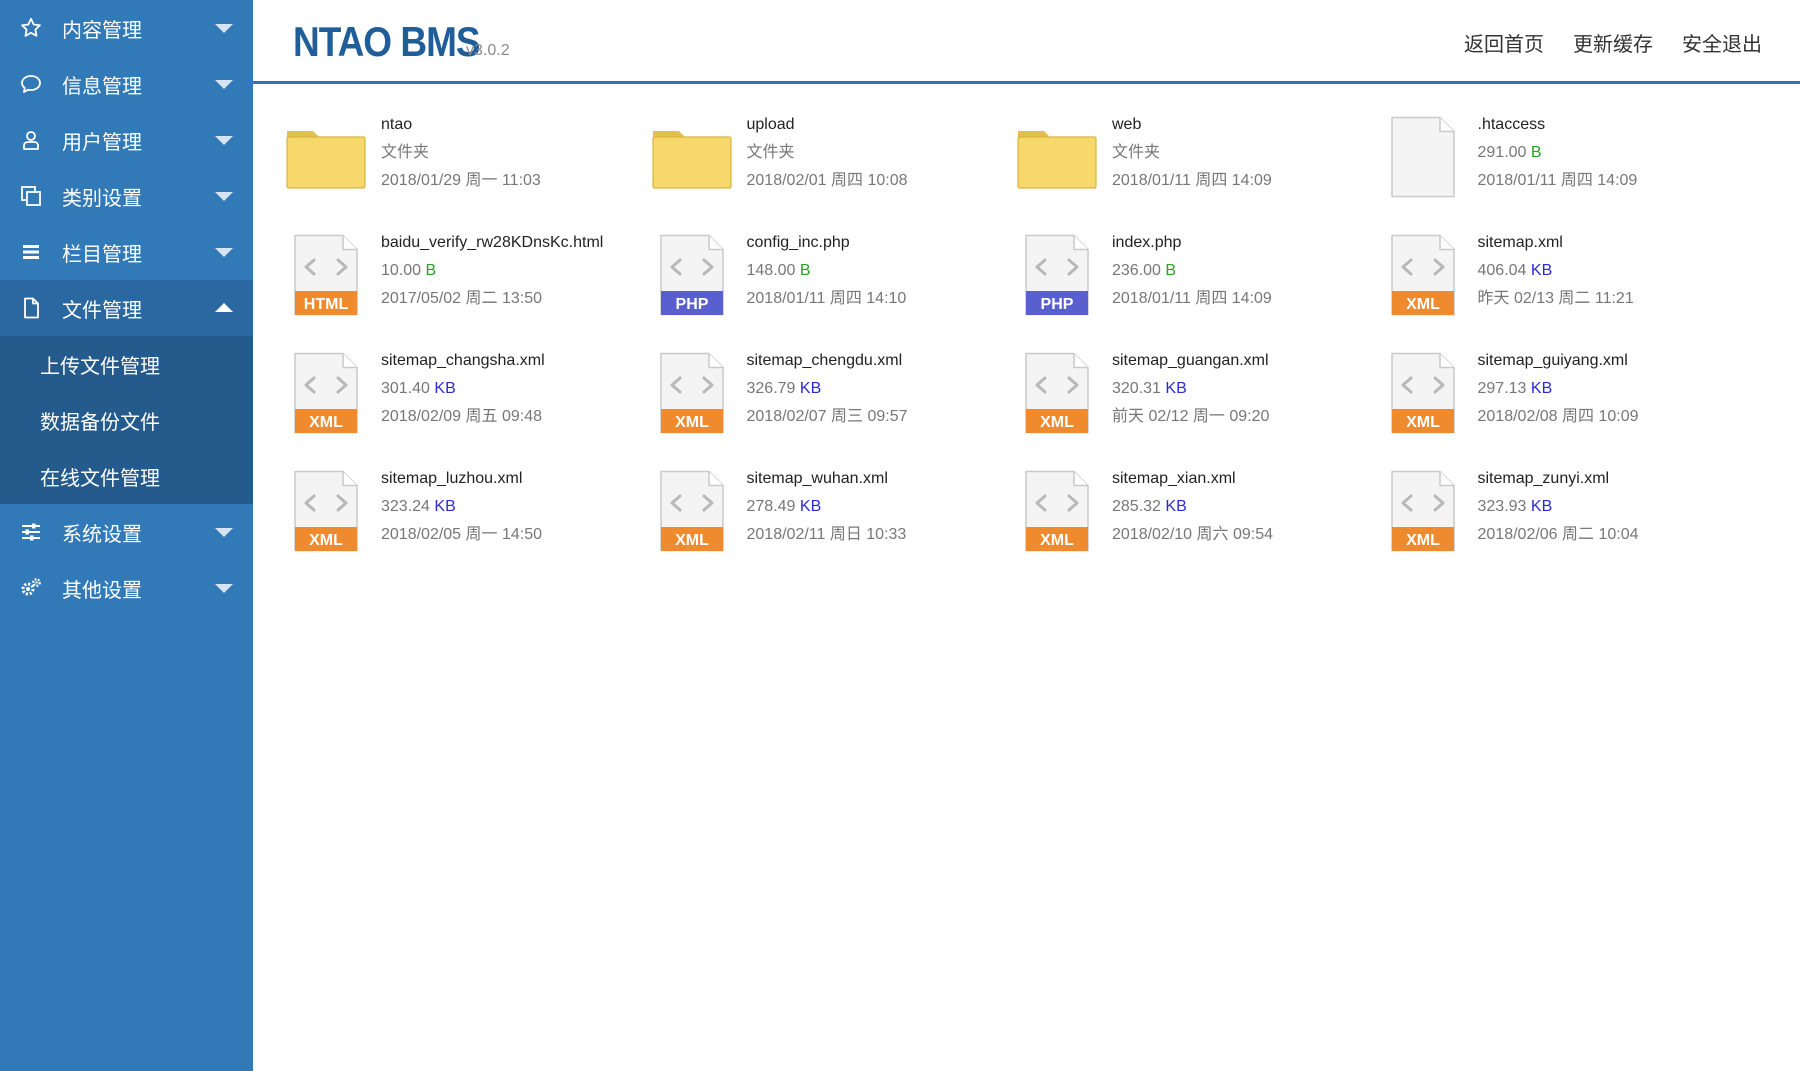 The width and height of the screenshot is (1800, 1071). Describe the element at coordinates (463, 361) in the screenshot. I see `file-name: sitemap_changsha.xml` at that location.